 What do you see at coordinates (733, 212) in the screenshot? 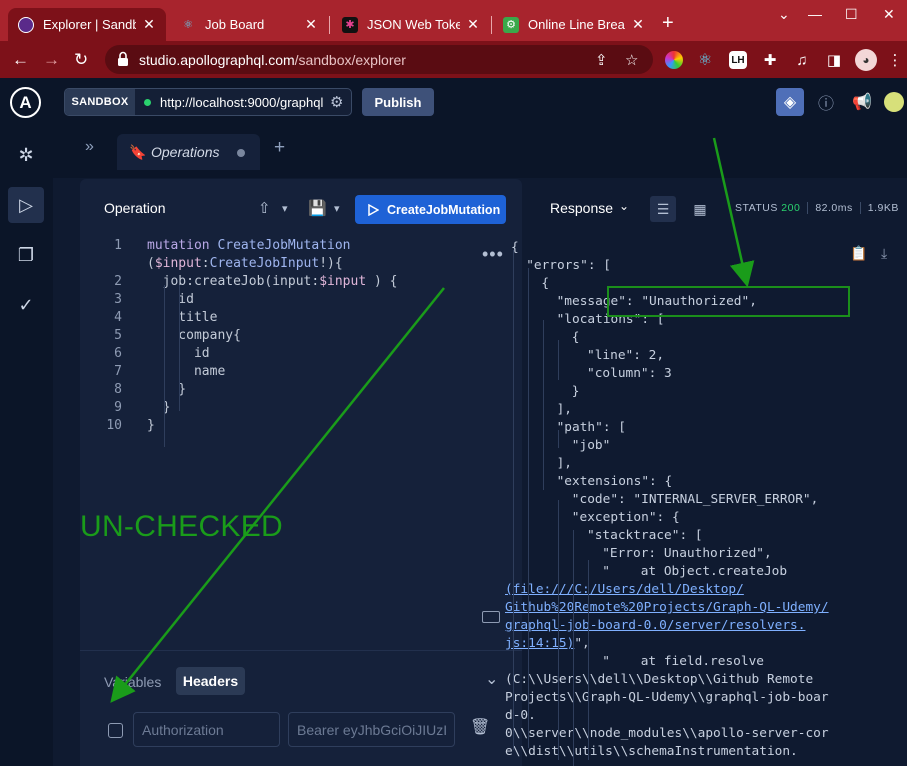
I see `arrow-to-message` at bounding box center [733, 212].